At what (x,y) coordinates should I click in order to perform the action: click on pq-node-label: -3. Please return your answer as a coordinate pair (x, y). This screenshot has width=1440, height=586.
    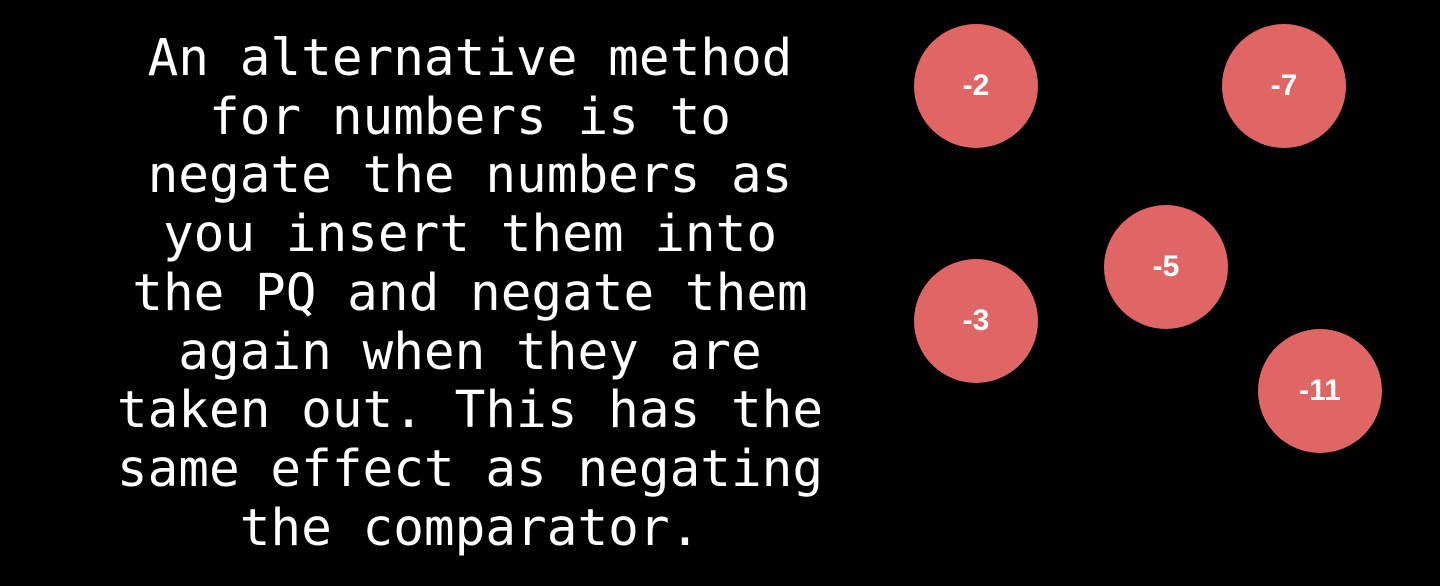
    Looking at the image, I should click on (976, 320).